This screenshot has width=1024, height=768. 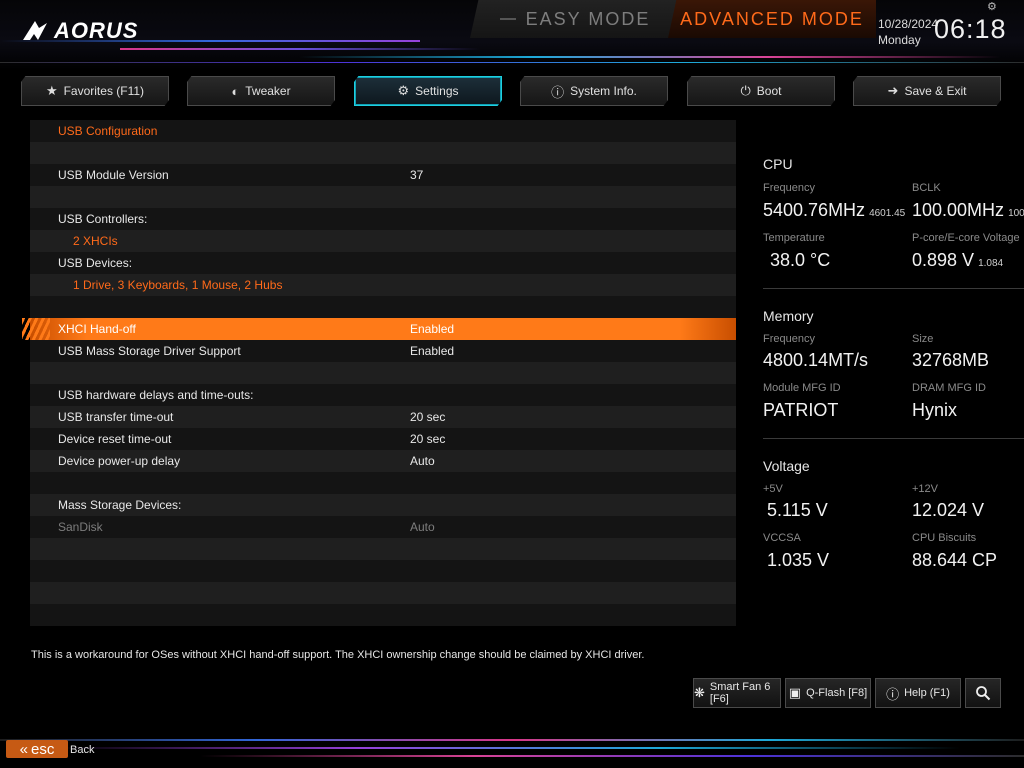 I want to click on aorus-eagle-icon, so click(x=35, y=30).